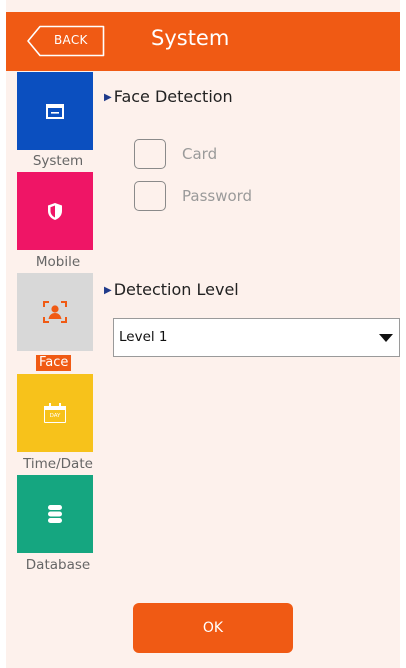  What do you see at coordinates (55, 416) in the screenshot?
I see `calendar-day-text: DAY` at bounding box center [55, 416].